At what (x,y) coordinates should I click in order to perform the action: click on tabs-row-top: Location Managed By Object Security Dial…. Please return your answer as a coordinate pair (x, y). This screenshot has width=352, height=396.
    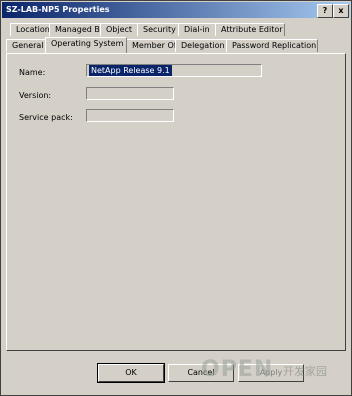
    Looking at the image, I should click on (147, 29).